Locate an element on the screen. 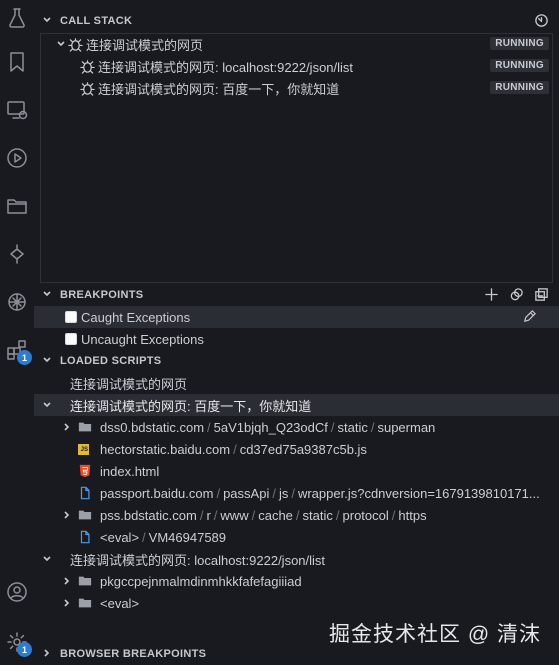 Image resolution: width=559 pixels, height=665 pixels. breakpoint-uncaught: Uncaught Exceptions is located at coordinates (296, 339).